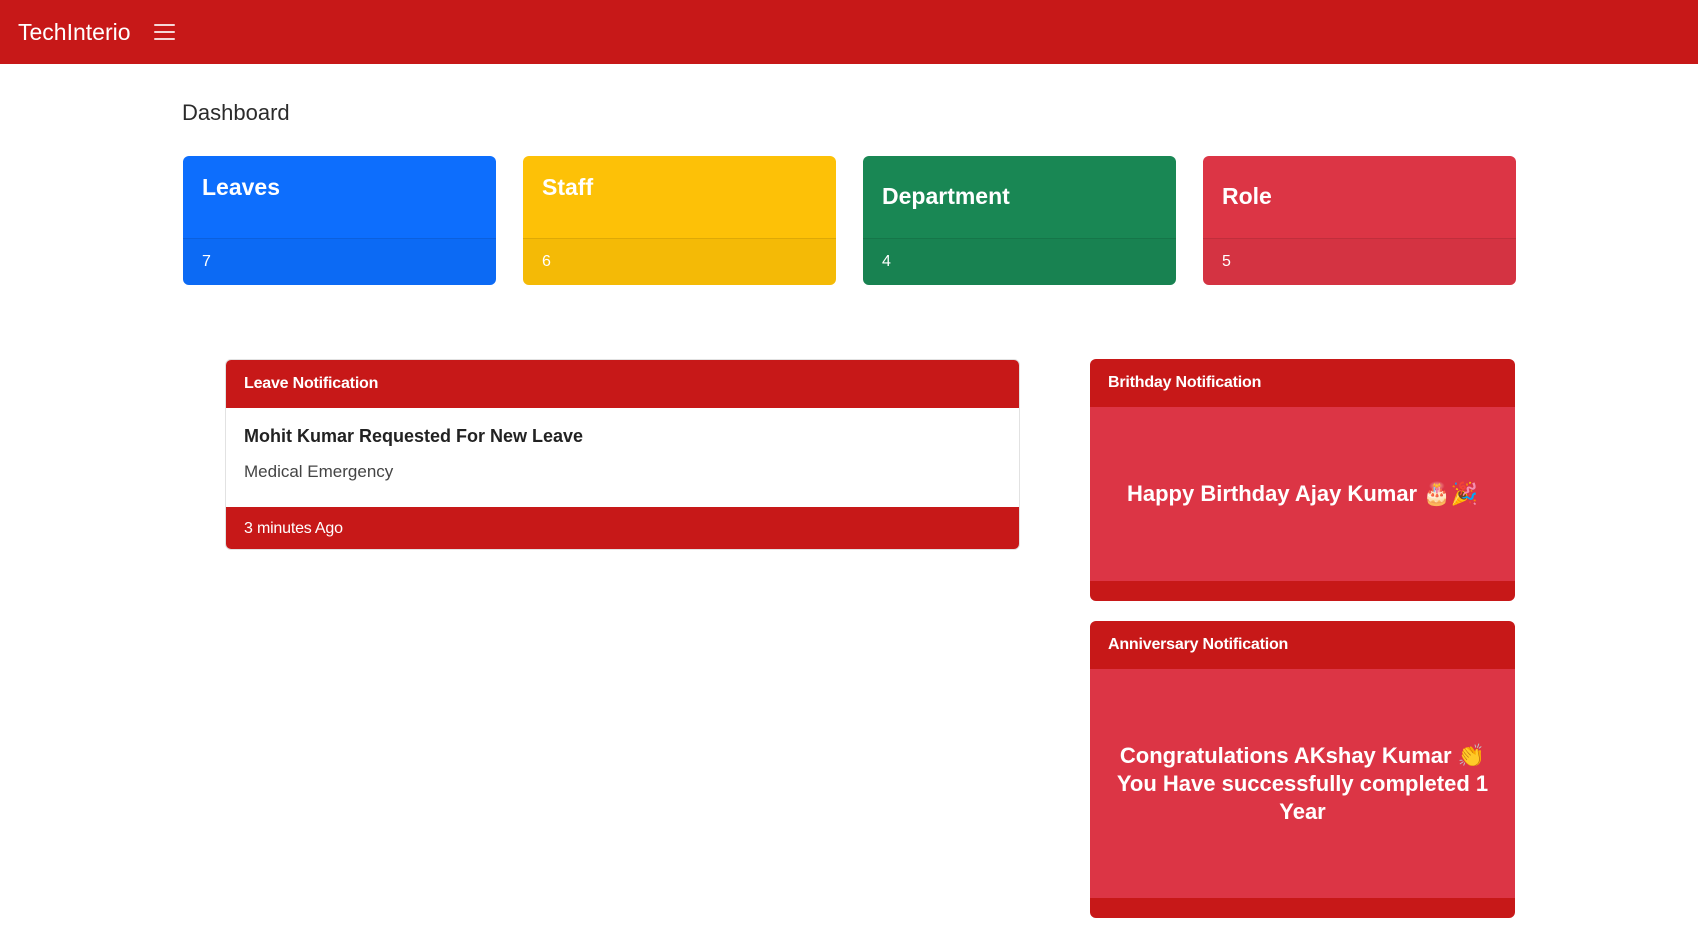 The height and width of the screenshot is (950, 1698). I want to click on leave-request-reason: Medical Emergency, so click(319, 471).